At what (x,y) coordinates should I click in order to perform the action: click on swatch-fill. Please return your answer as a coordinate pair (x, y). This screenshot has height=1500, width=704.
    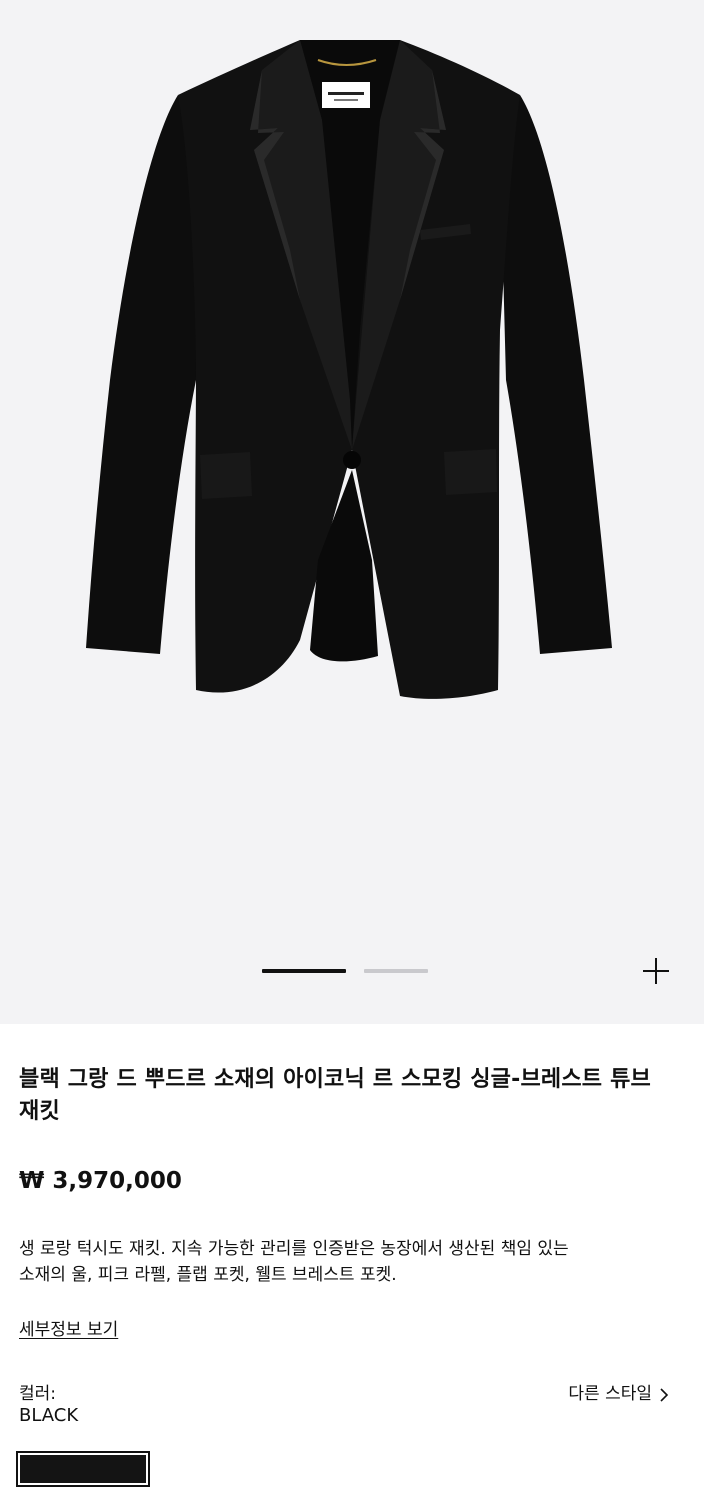
    Looking at the image, I should click on (83, 1469).